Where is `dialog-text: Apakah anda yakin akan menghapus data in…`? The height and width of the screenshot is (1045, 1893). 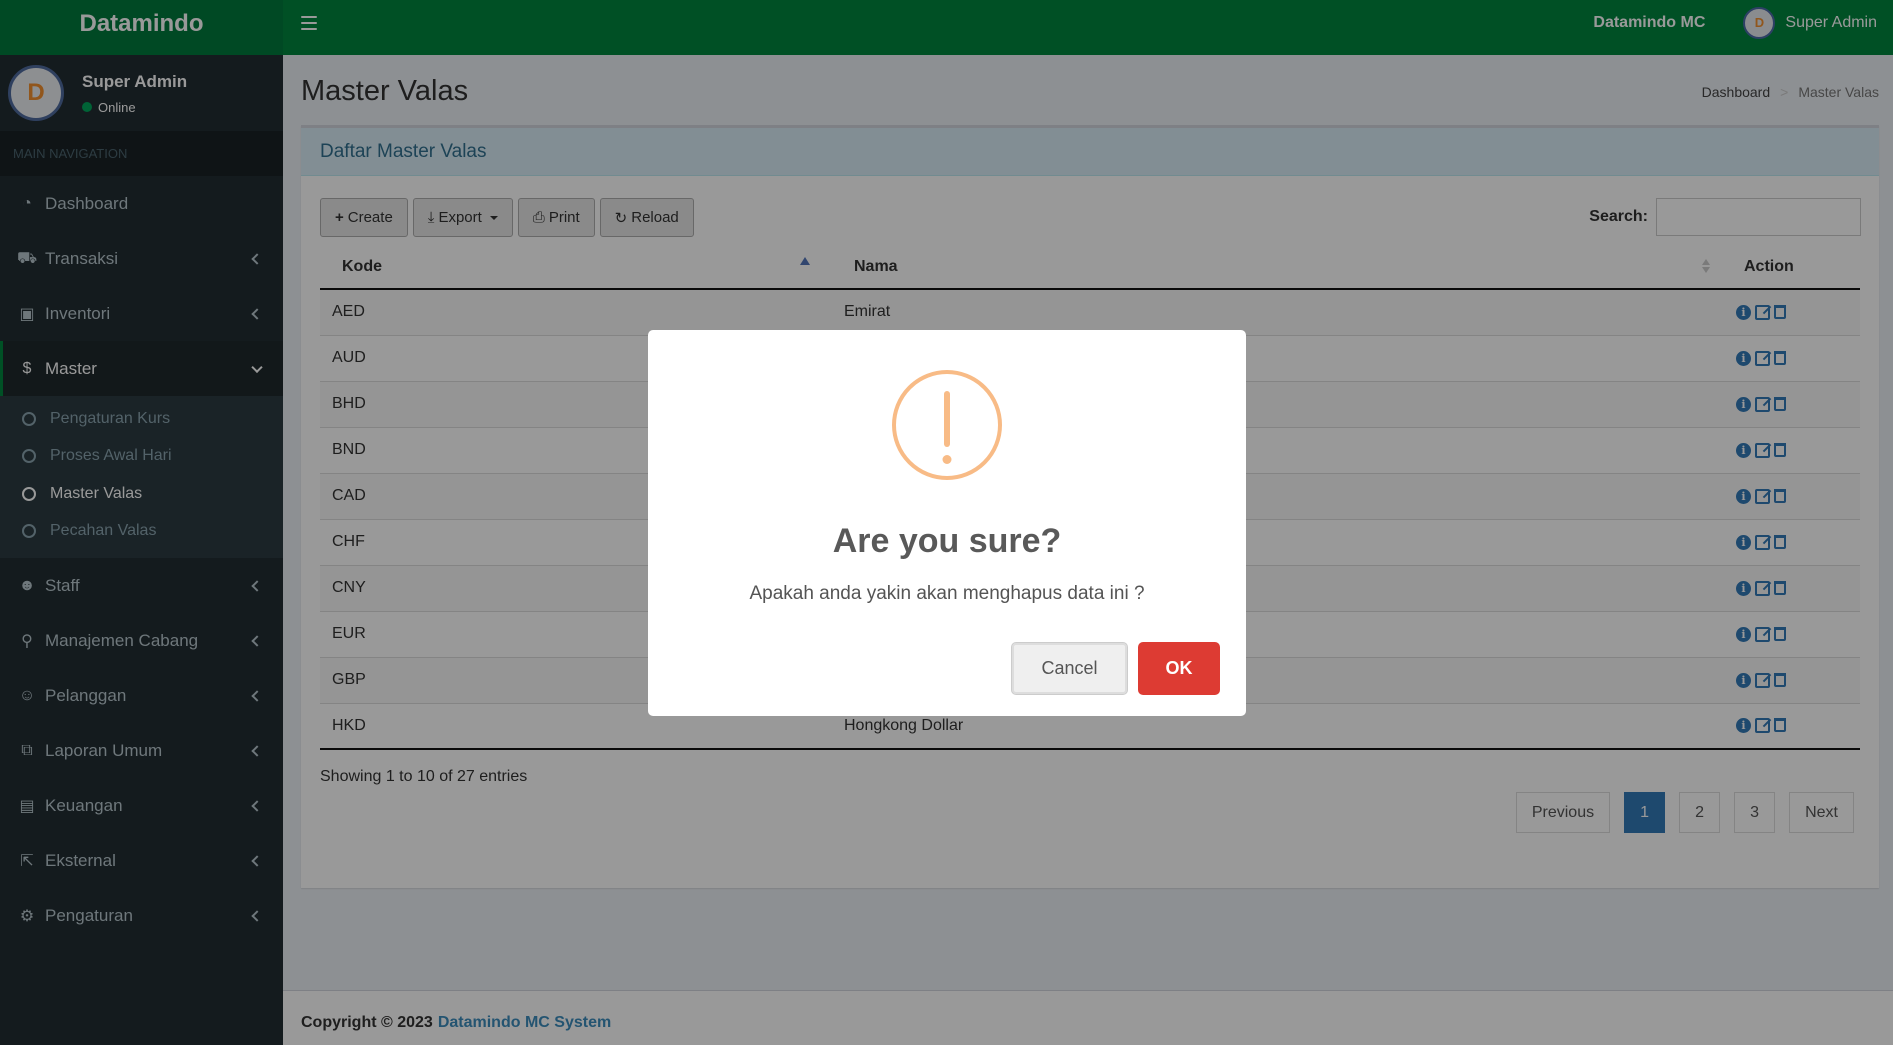 dialog-text: Apakah anda yakin akan menghapus data in… is located at coordinates (947, 593).